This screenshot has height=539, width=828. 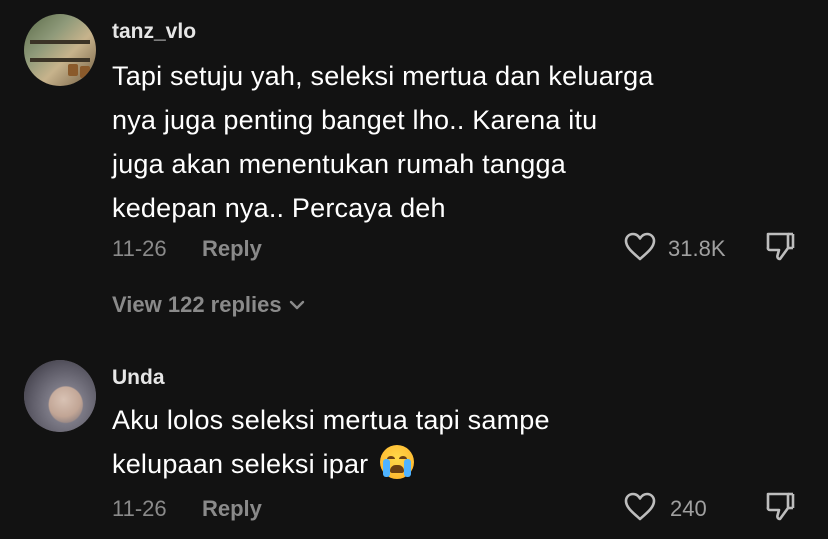 What do you see at coordinates (339, 164) in the screenshot?
I see `comment-text-line: juga akan menentukan rumah tangga` at bounding box center [339, 164].